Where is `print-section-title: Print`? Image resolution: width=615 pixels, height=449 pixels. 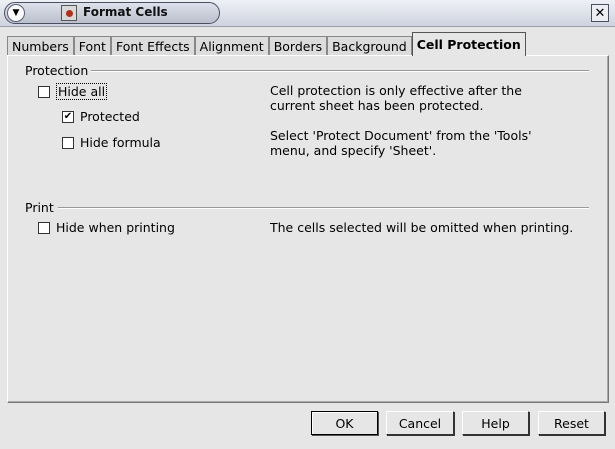 print-section-title: Print is located at coordinates (39, 207).